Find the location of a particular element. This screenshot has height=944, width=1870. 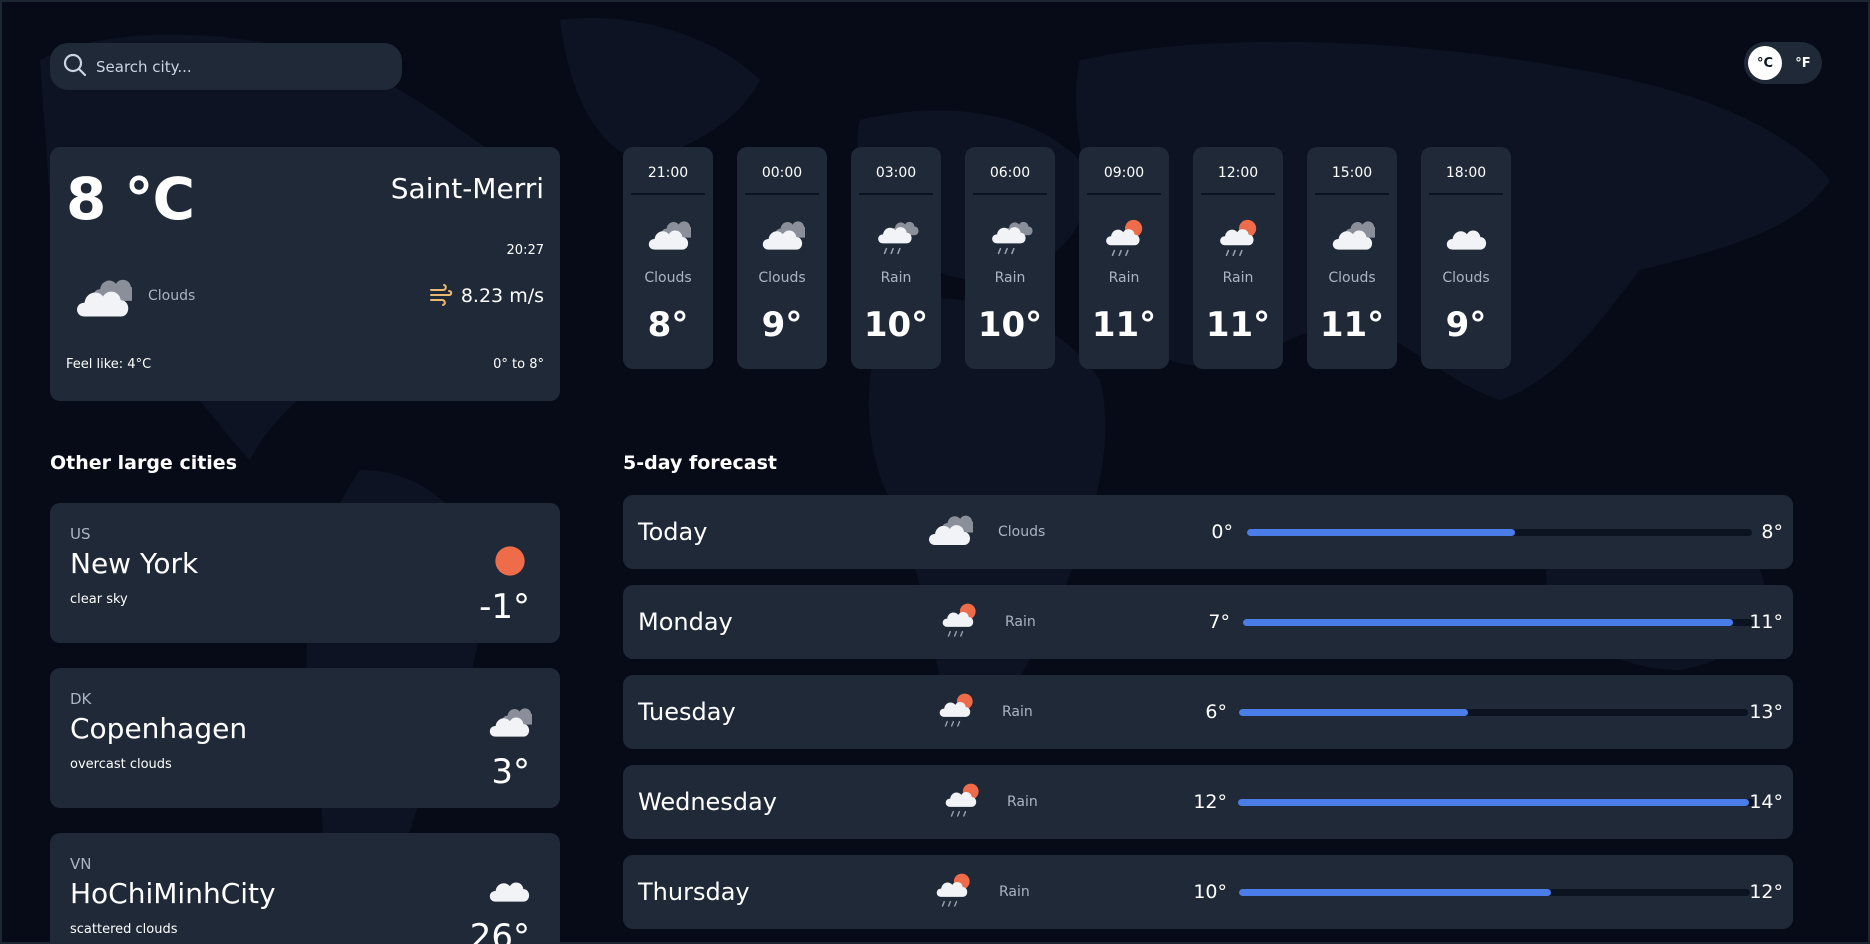

search-input is located at coordinates (236, 66).